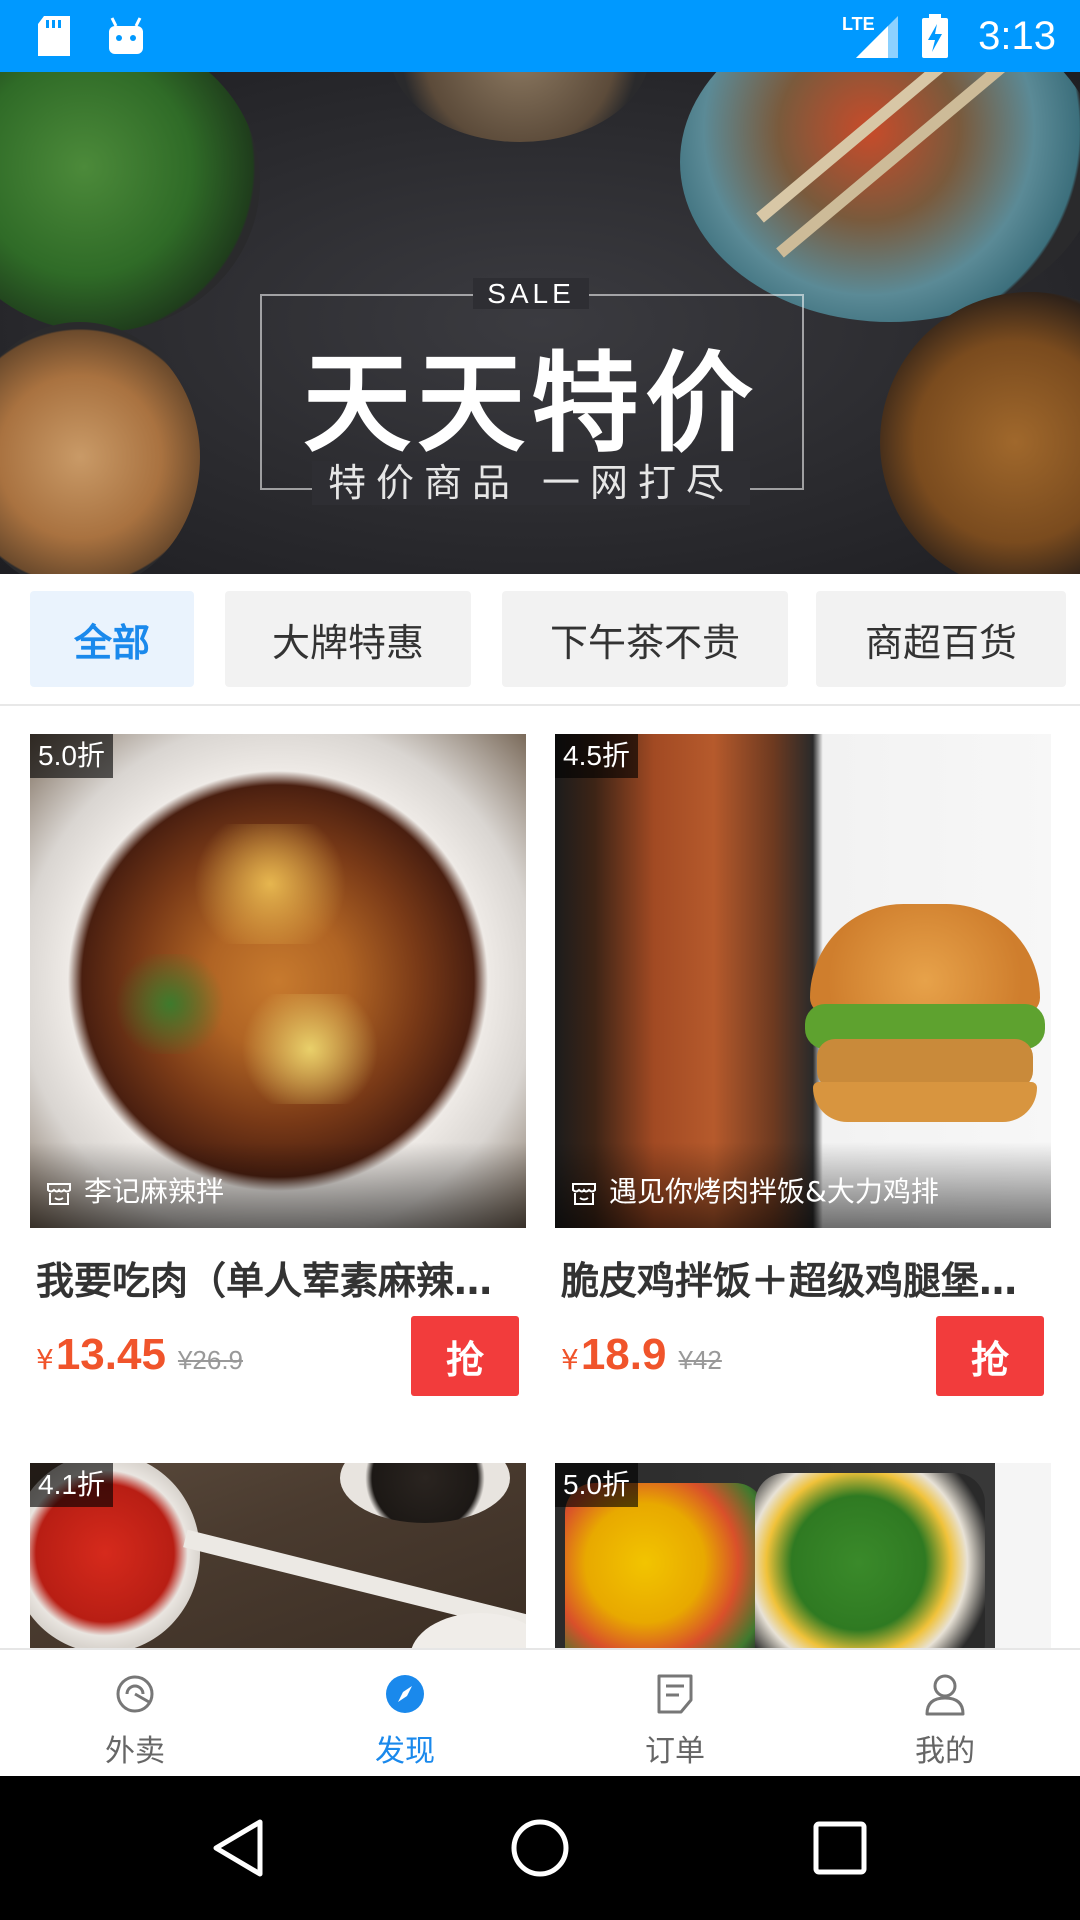 Image resolution: width=1080 pixels, height=1920 pixels. I want to click on system-navigation-bar, so click(540, 1848).